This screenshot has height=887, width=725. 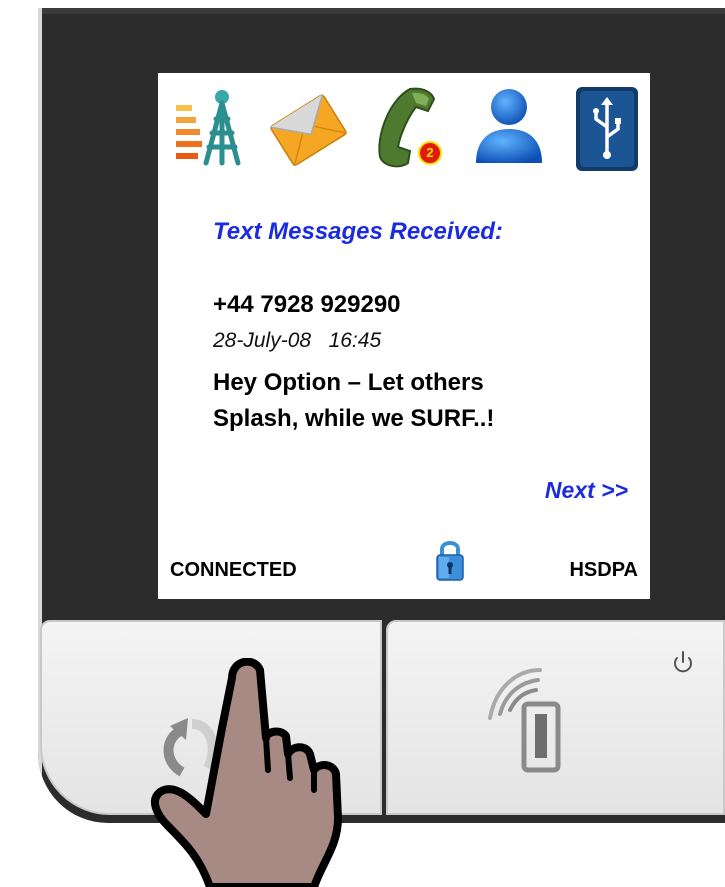 I want to click on signal-tower-icon, so click(x=211, y=128).